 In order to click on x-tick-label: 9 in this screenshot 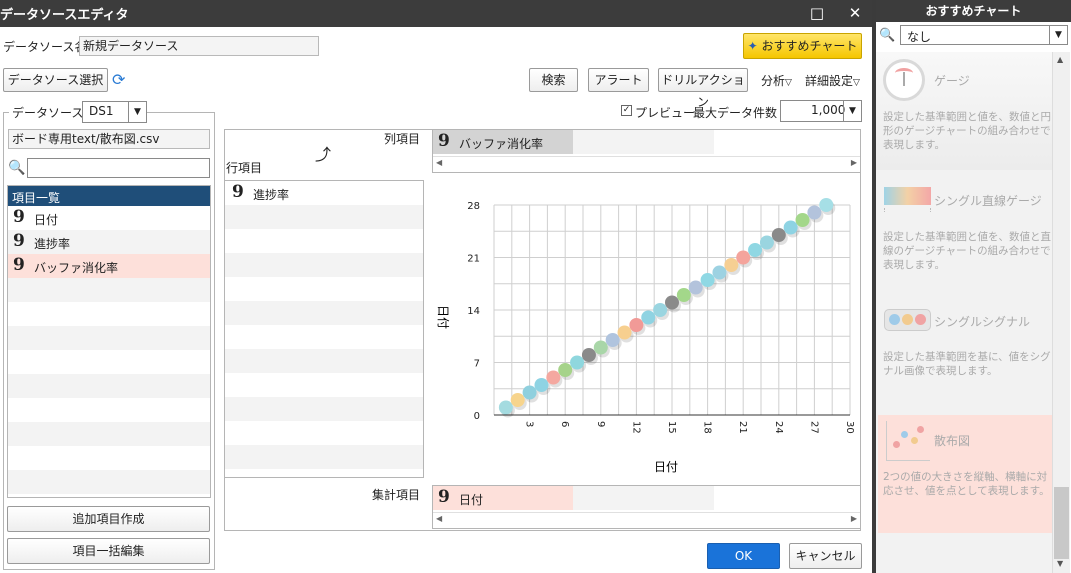, I will do `click(600, 424)`.